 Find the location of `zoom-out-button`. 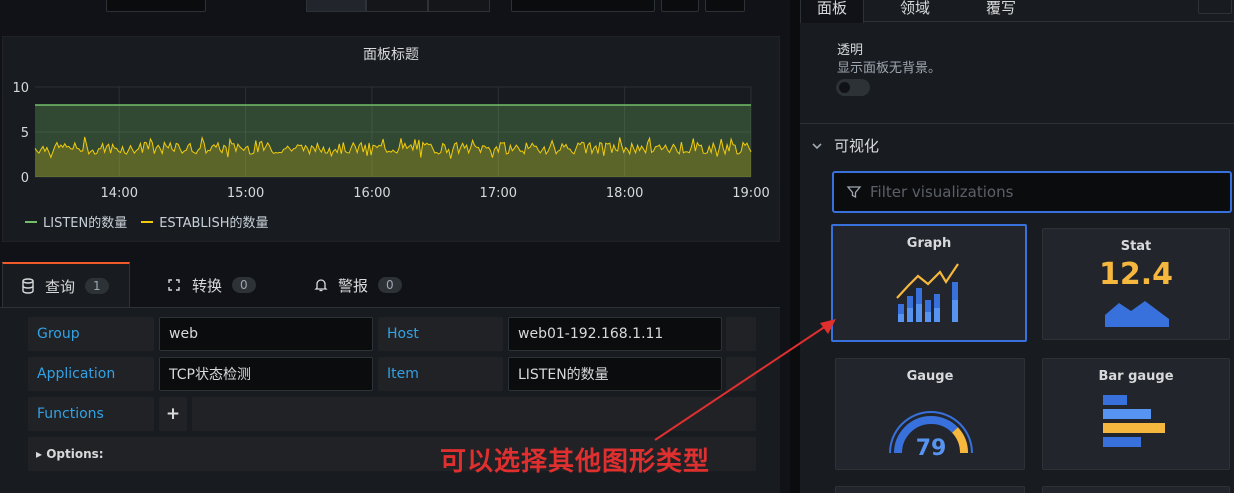

zoom-out-button is located at coordinates (680, 6).